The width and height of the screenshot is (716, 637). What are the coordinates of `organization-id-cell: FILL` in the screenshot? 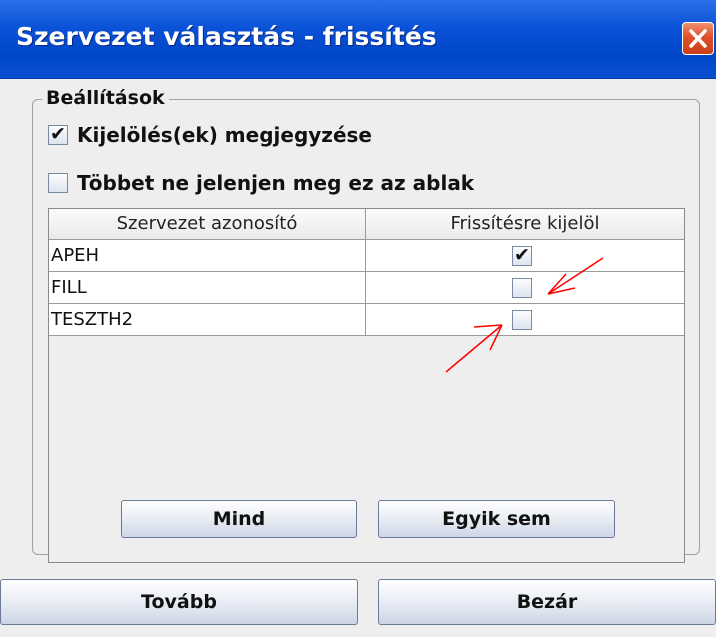 It's located at (207, 288).